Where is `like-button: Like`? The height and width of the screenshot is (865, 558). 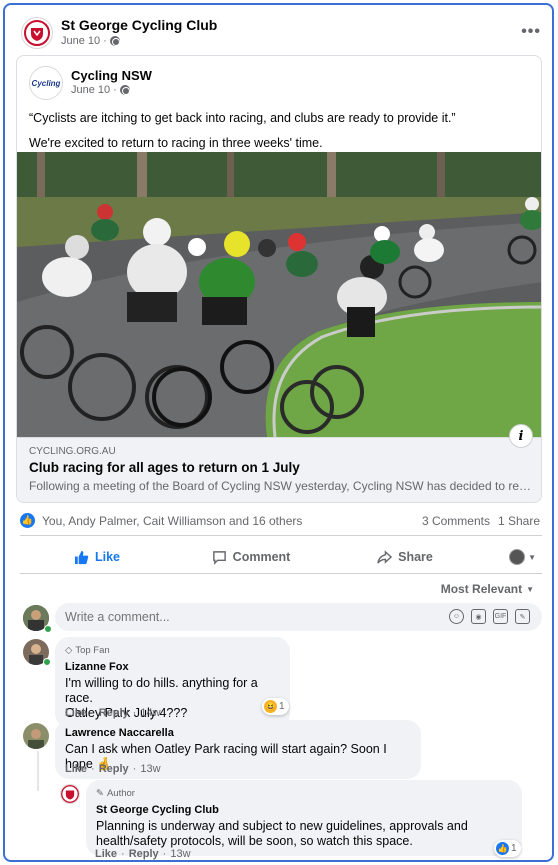
like-button: Like is located at coordinates (97, 557).